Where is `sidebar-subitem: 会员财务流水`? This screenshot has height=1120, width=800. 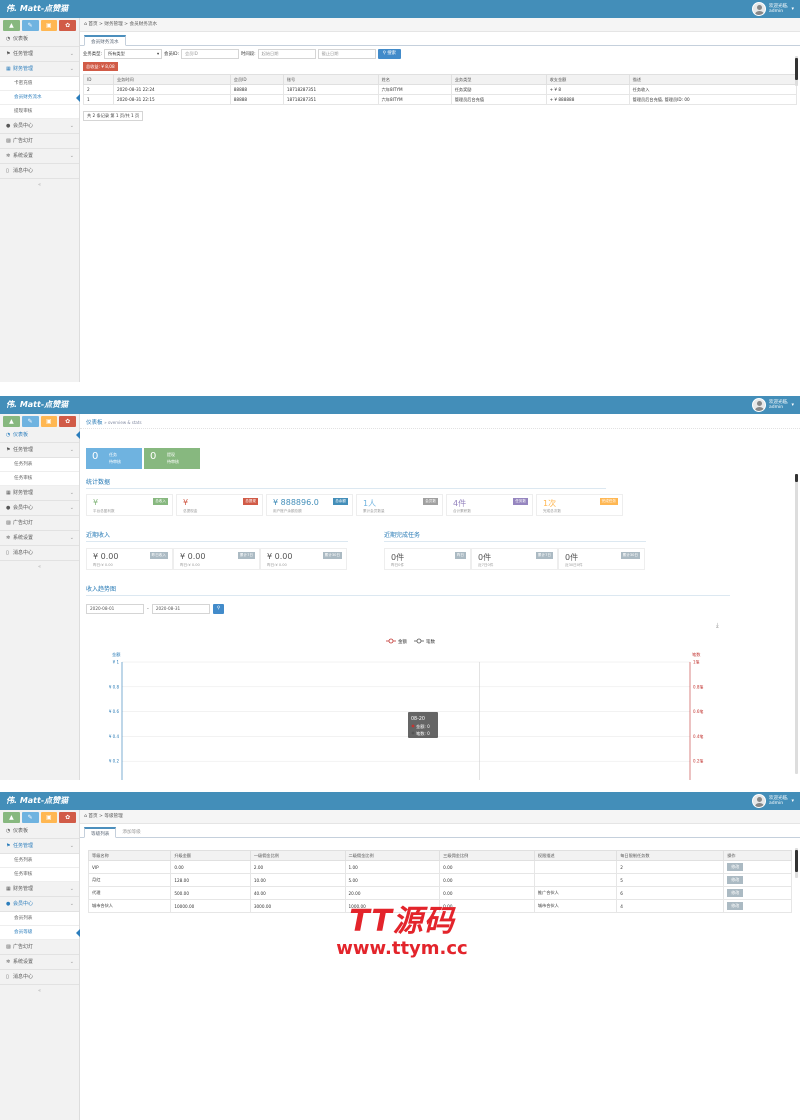 sidebar-subitem: 会员财务流水 is located at coordinates (40, 98).